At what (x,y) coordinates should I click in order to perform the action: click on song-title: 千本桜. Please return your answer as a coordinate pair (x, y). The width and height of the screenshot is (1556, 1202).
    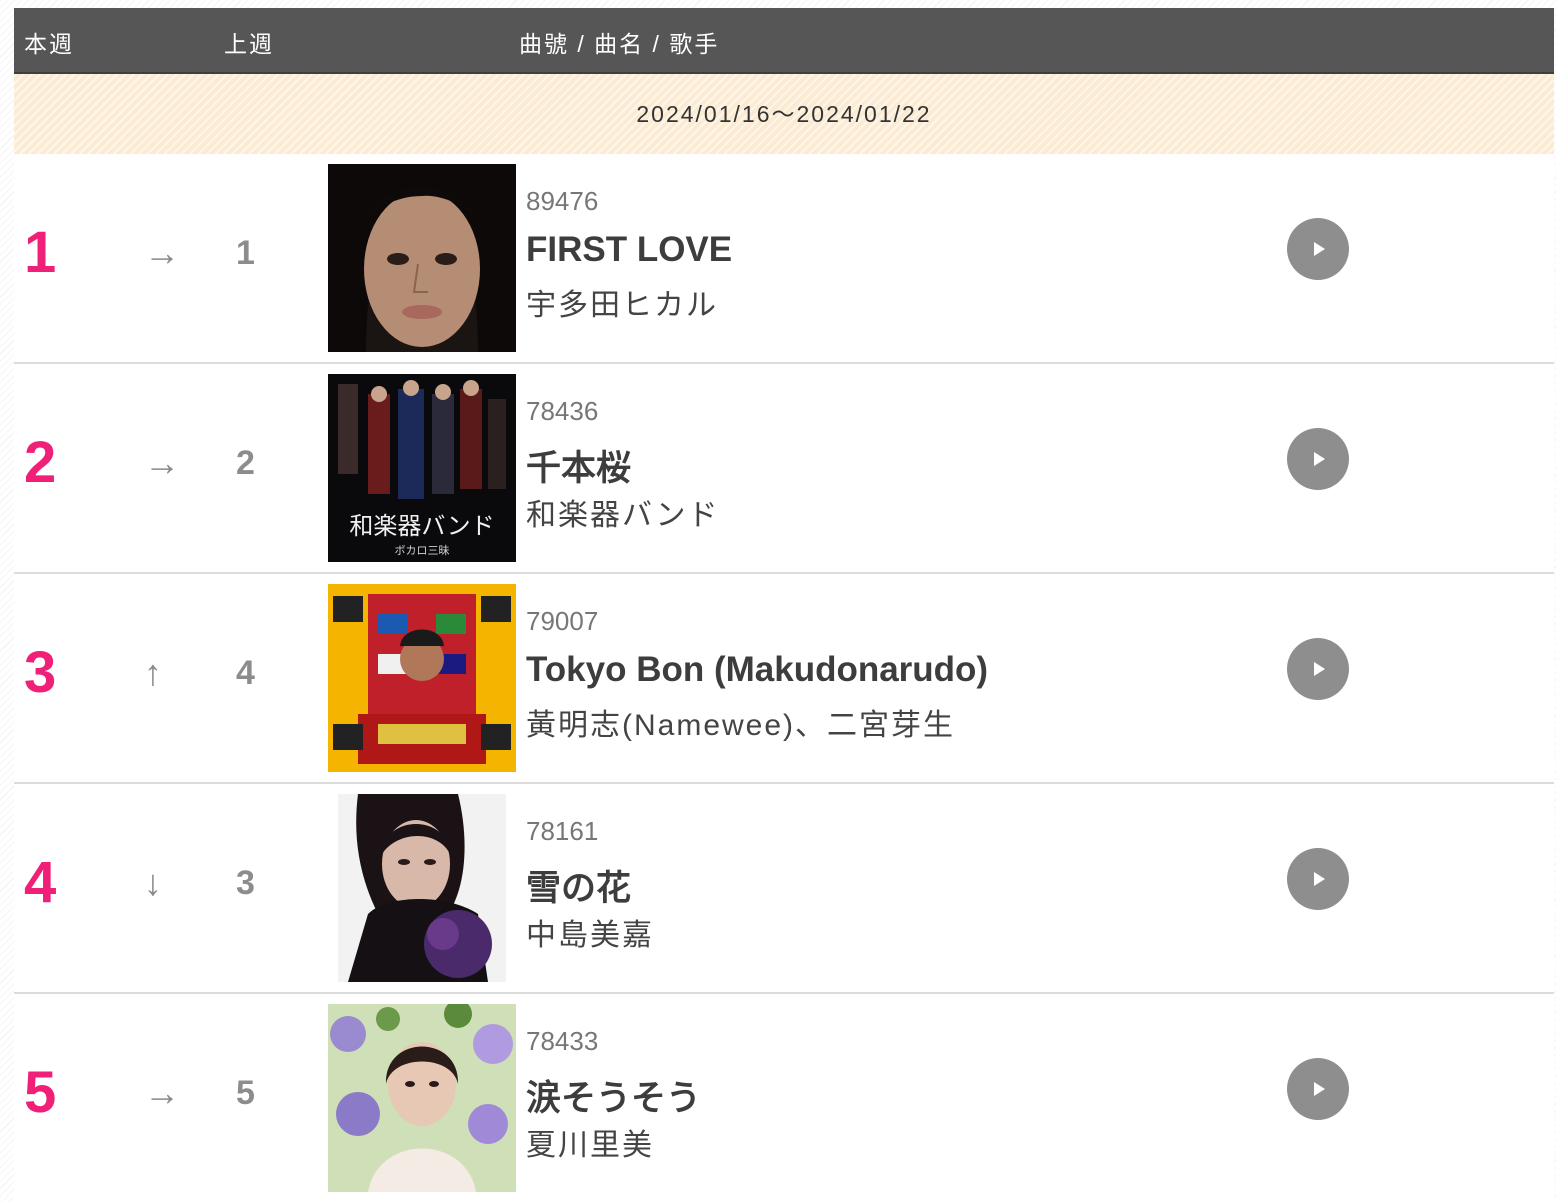
    Looking at the image, I should click on (579, 468).